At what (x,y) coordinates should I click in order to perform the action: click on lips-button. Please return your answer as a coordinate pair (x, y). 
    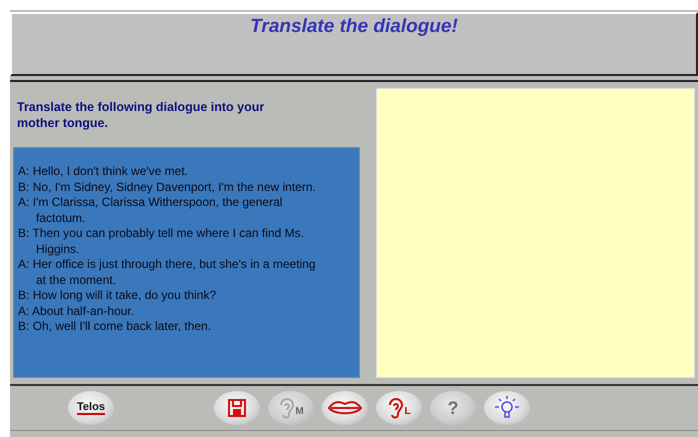
    Looking at the image, I should click on (345, 408).